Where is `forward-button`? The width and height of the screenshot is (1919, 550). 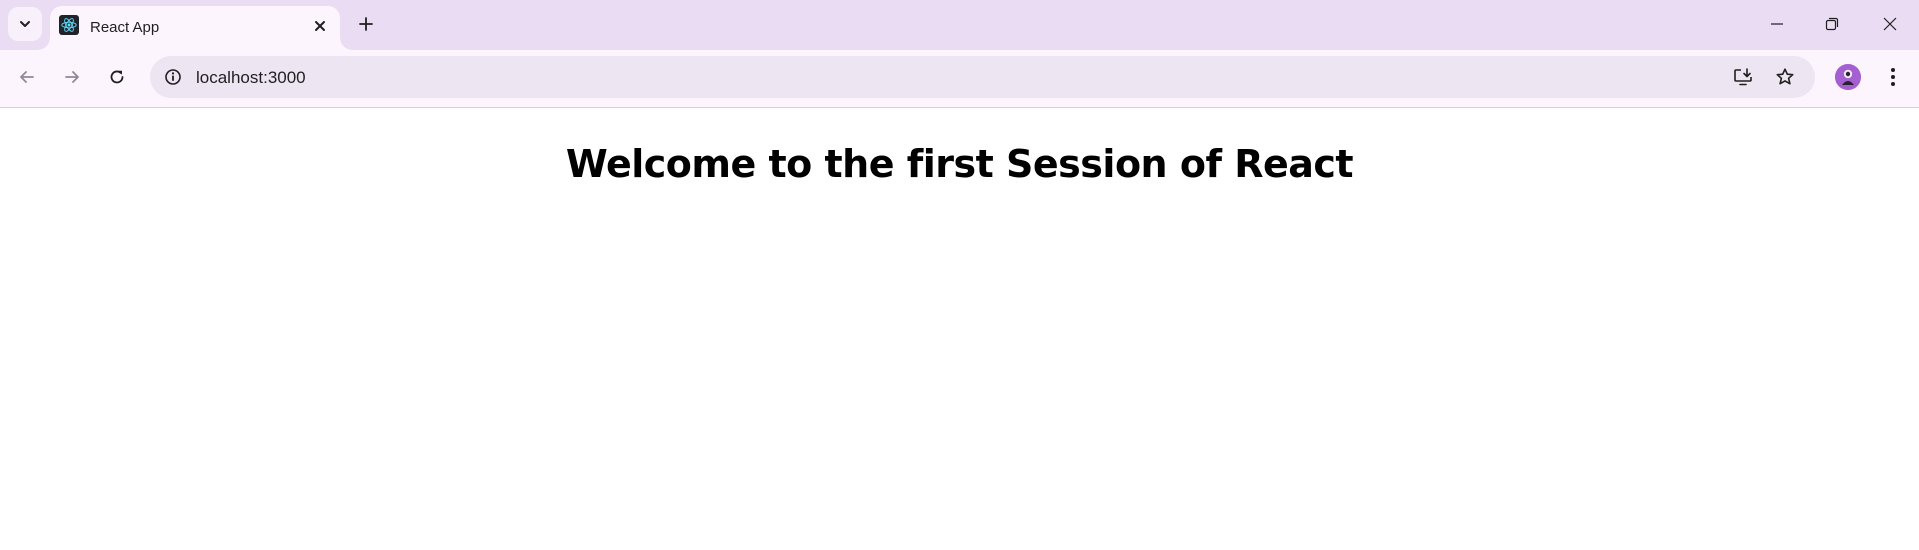 forward-button is located at coordinates (72, 77).